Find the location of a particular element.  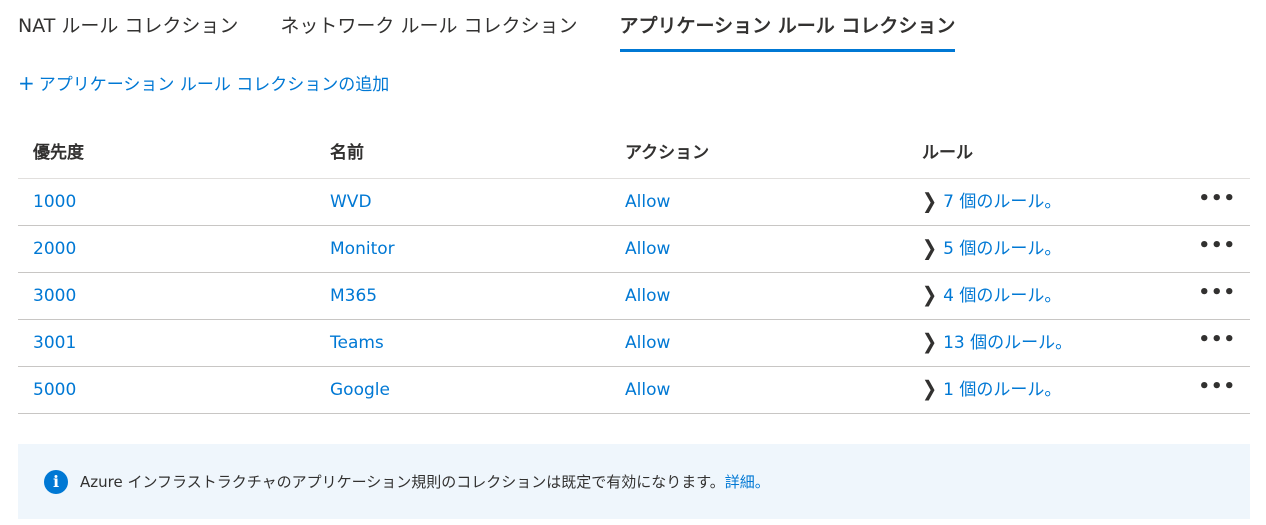

info-icon: i is located at coordinates (56, 481).